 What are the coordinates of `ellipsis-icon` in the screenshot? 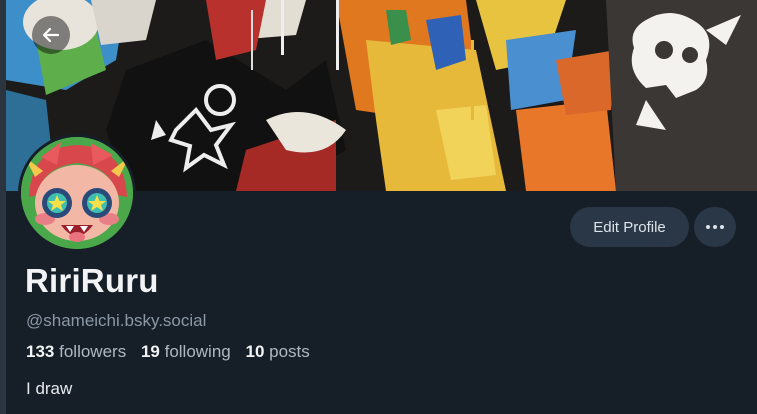 It's located at (715, 227).